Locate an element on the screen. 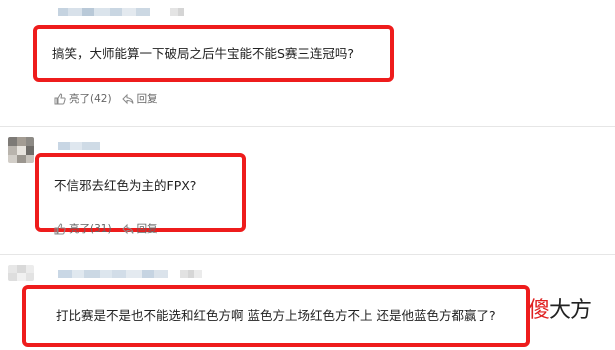 This screenshot has width=615, height=350. comment-text-3: 打比赛是不是也不能选和红色方啊 蓝色方上场红色方不上 还是他蓝色方都赢了? is located at coordinates (276, 315).